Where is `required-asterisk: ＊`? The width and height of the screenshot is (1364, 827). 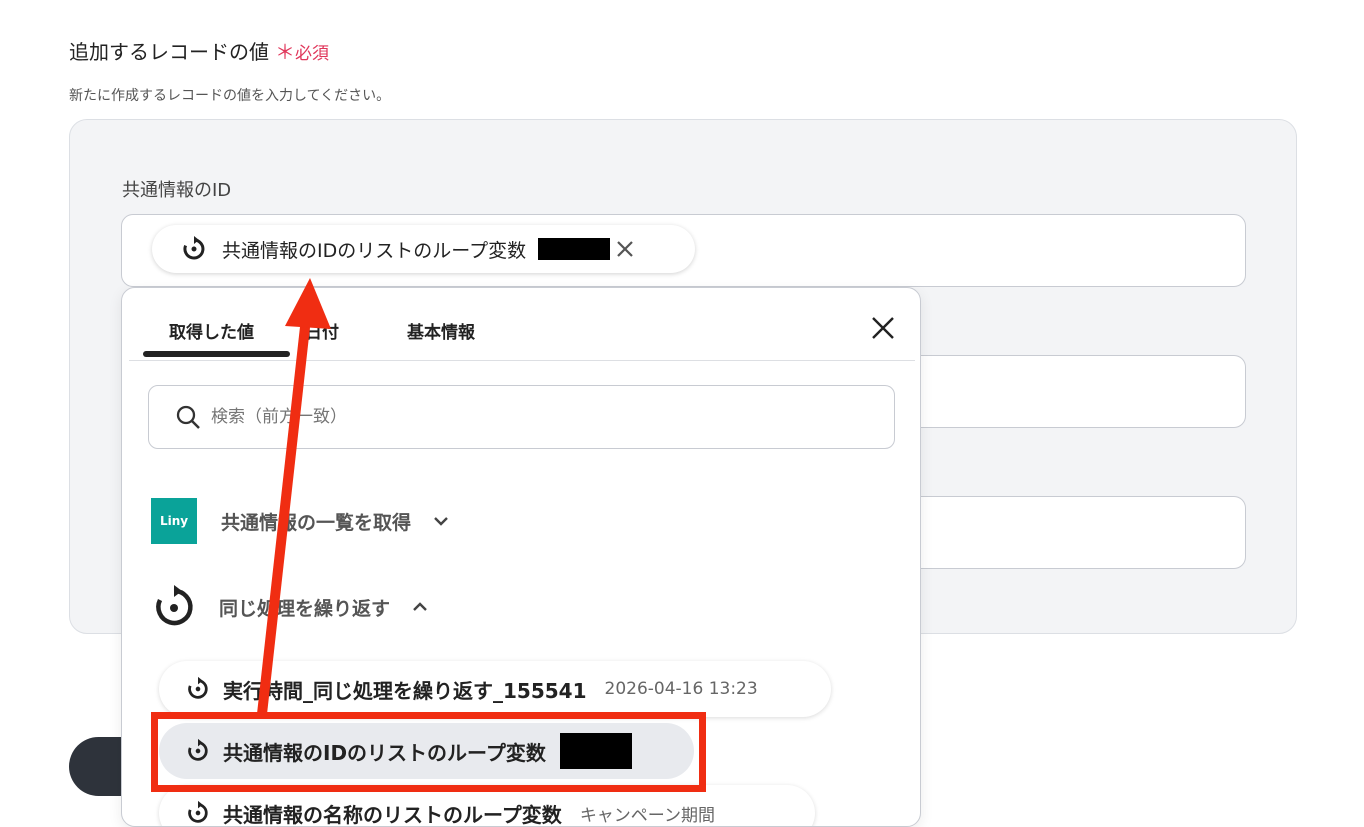 required-asterisk: ＊ is located at coordinates (285, 52).